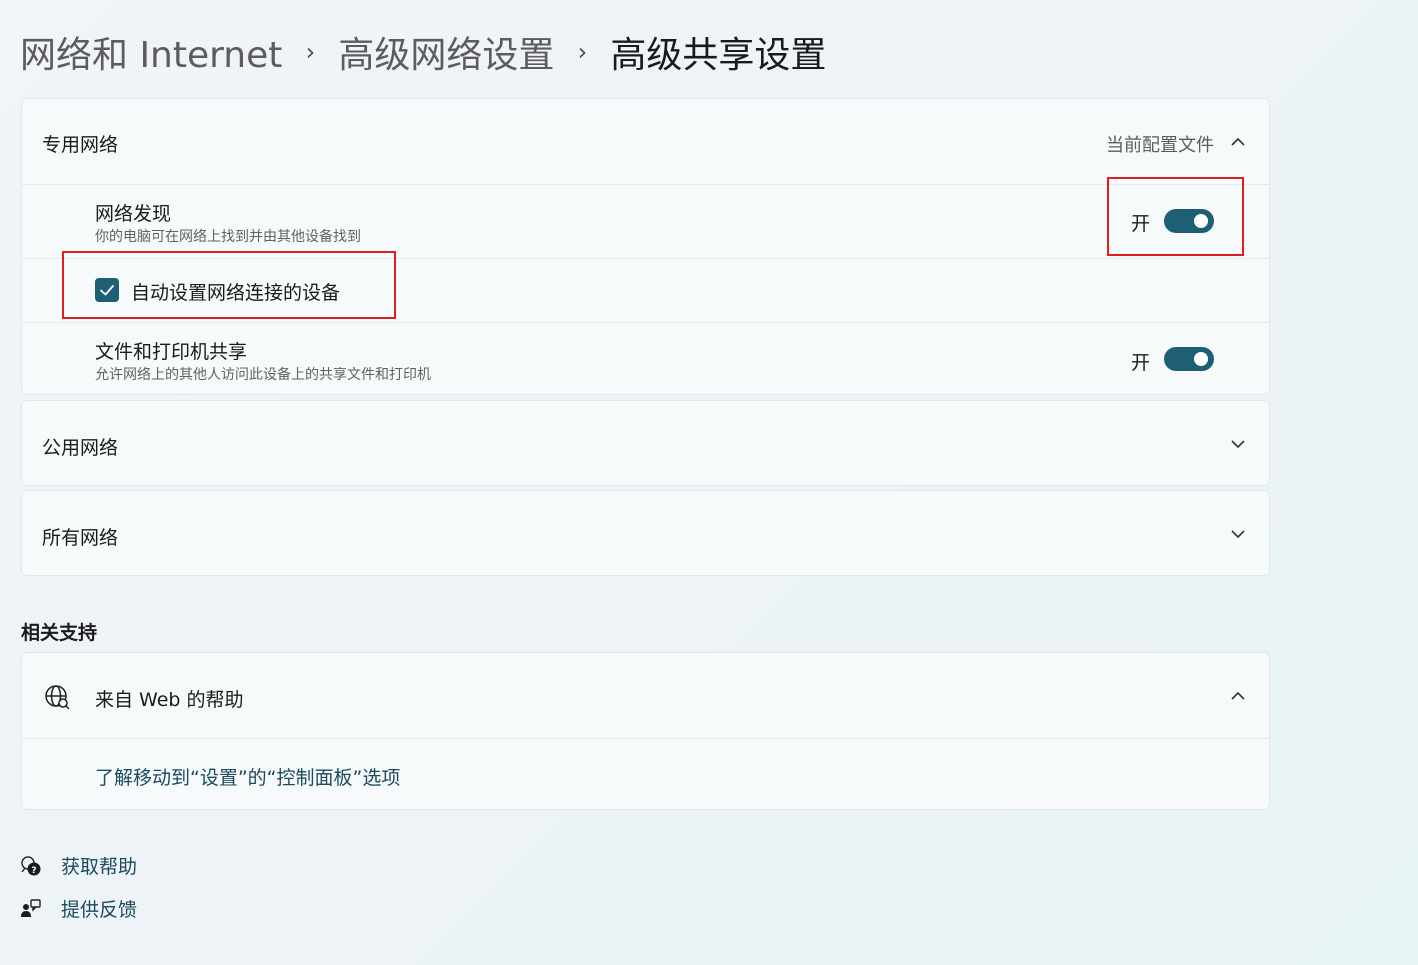 The width and height of the screenshot is (1418, 965). What do you see at coordinates (80, 448) in the screenshot?
I see `public-network-title: 公用网络` at bounding box center [80, 448].